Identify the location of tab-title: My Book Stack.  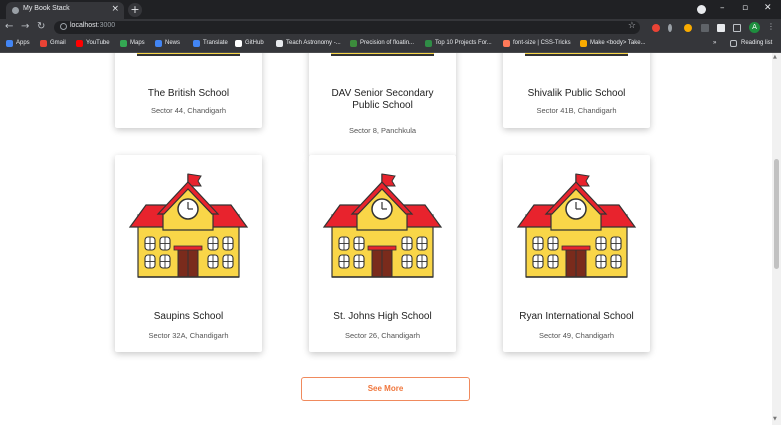
(46, 8).